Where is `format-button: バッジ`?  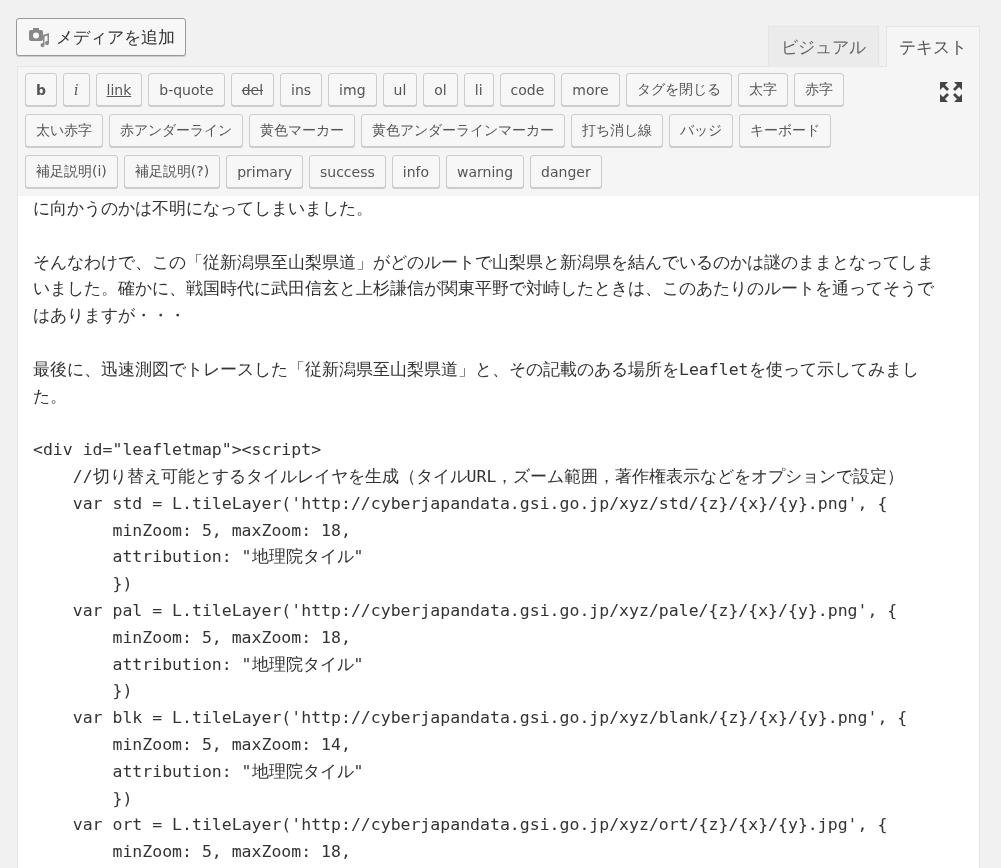 format-button: バッジ is located at coordinates (701, 130).